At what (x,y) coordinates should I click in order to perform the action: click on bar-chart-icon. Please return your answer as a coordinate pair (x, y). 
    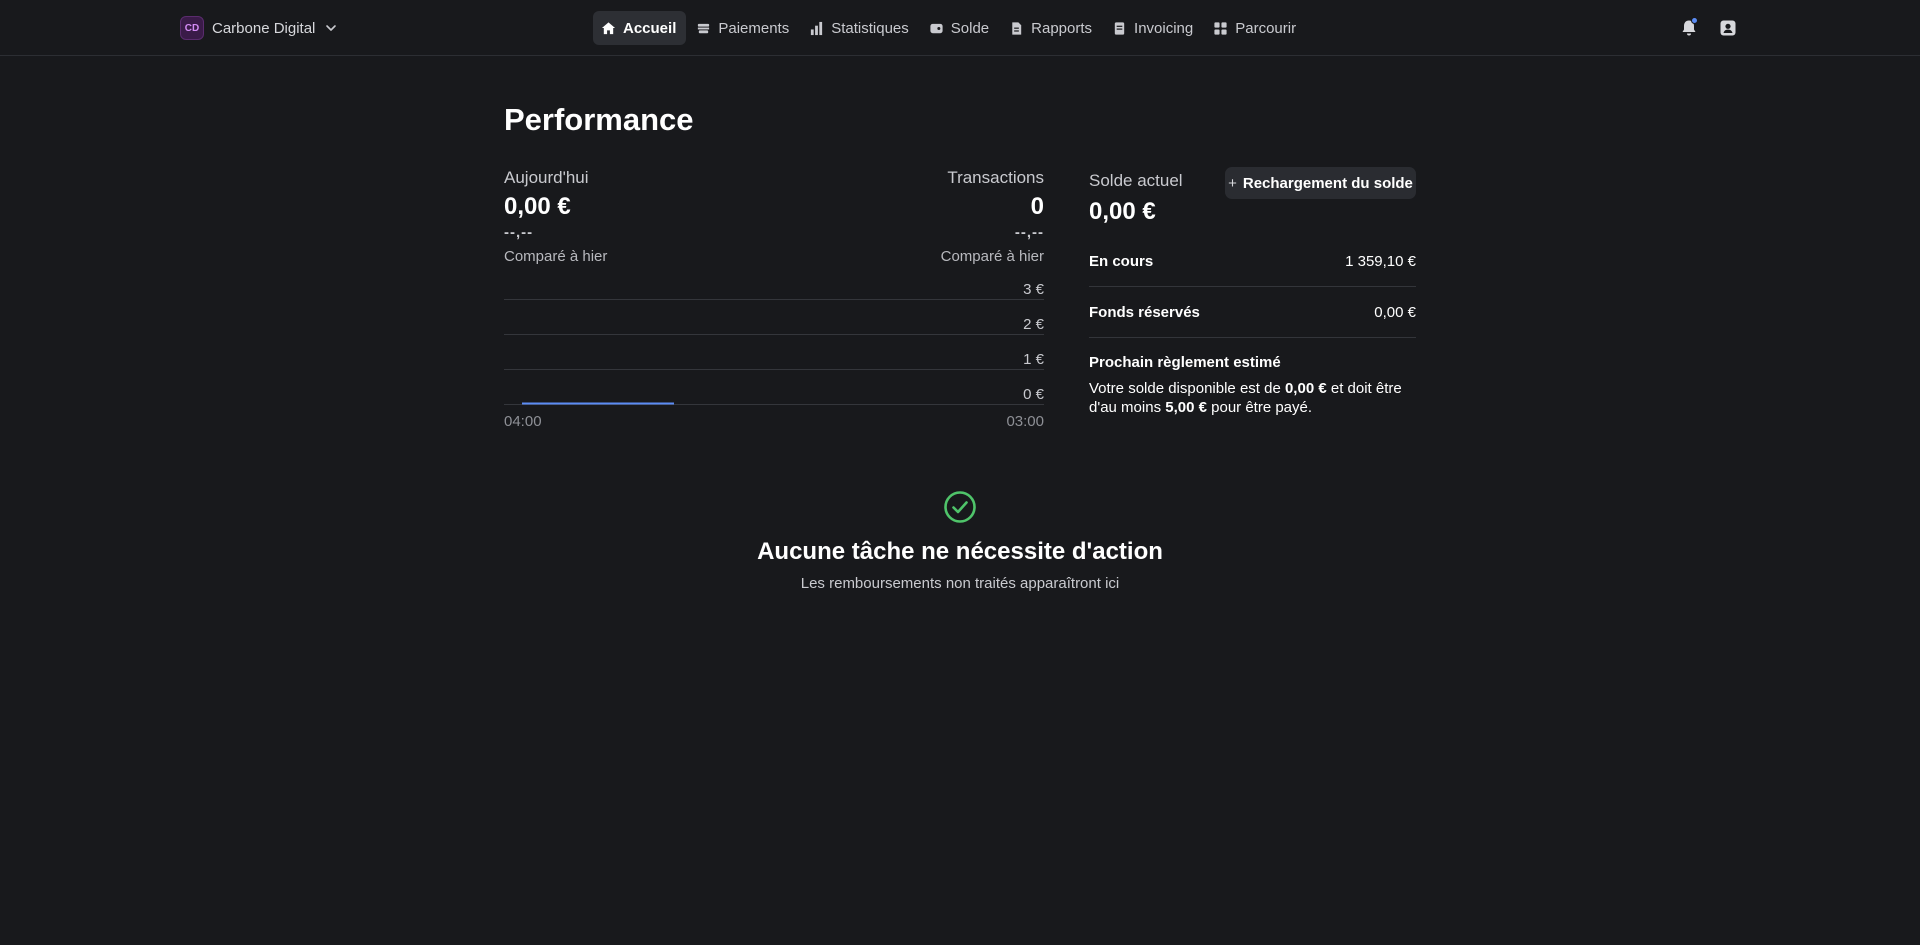
    Looking at the image, I should click on (816, 28).